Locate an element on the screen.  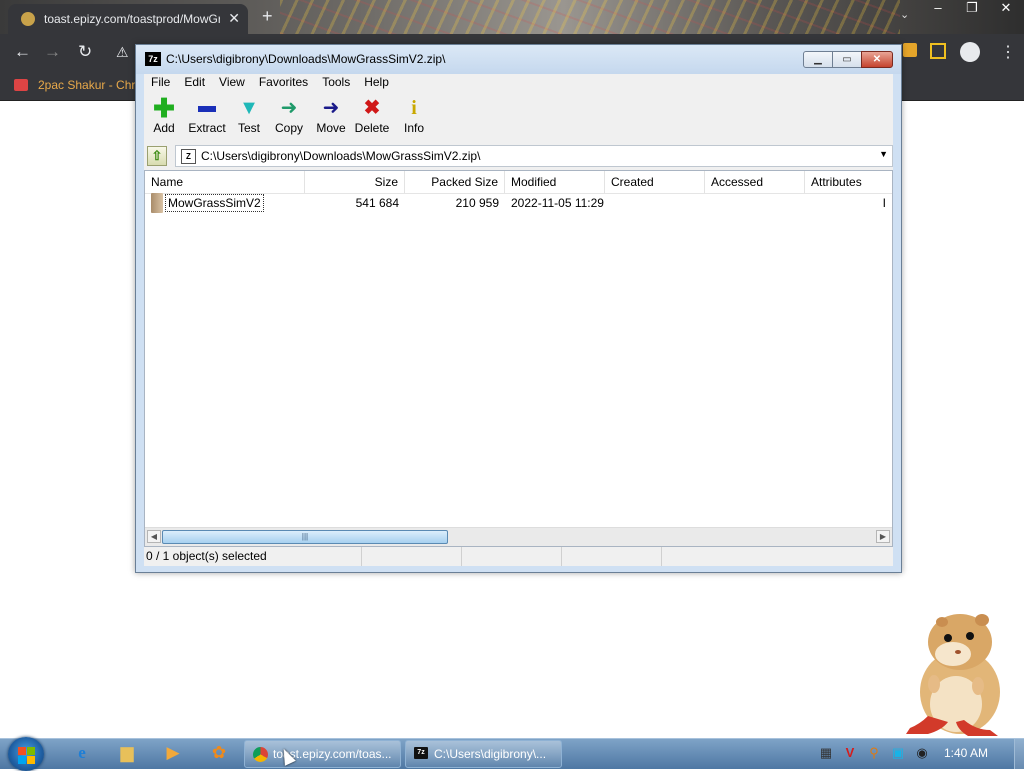
copy-button: ➜ Copy is located at coordinates (289, 118).